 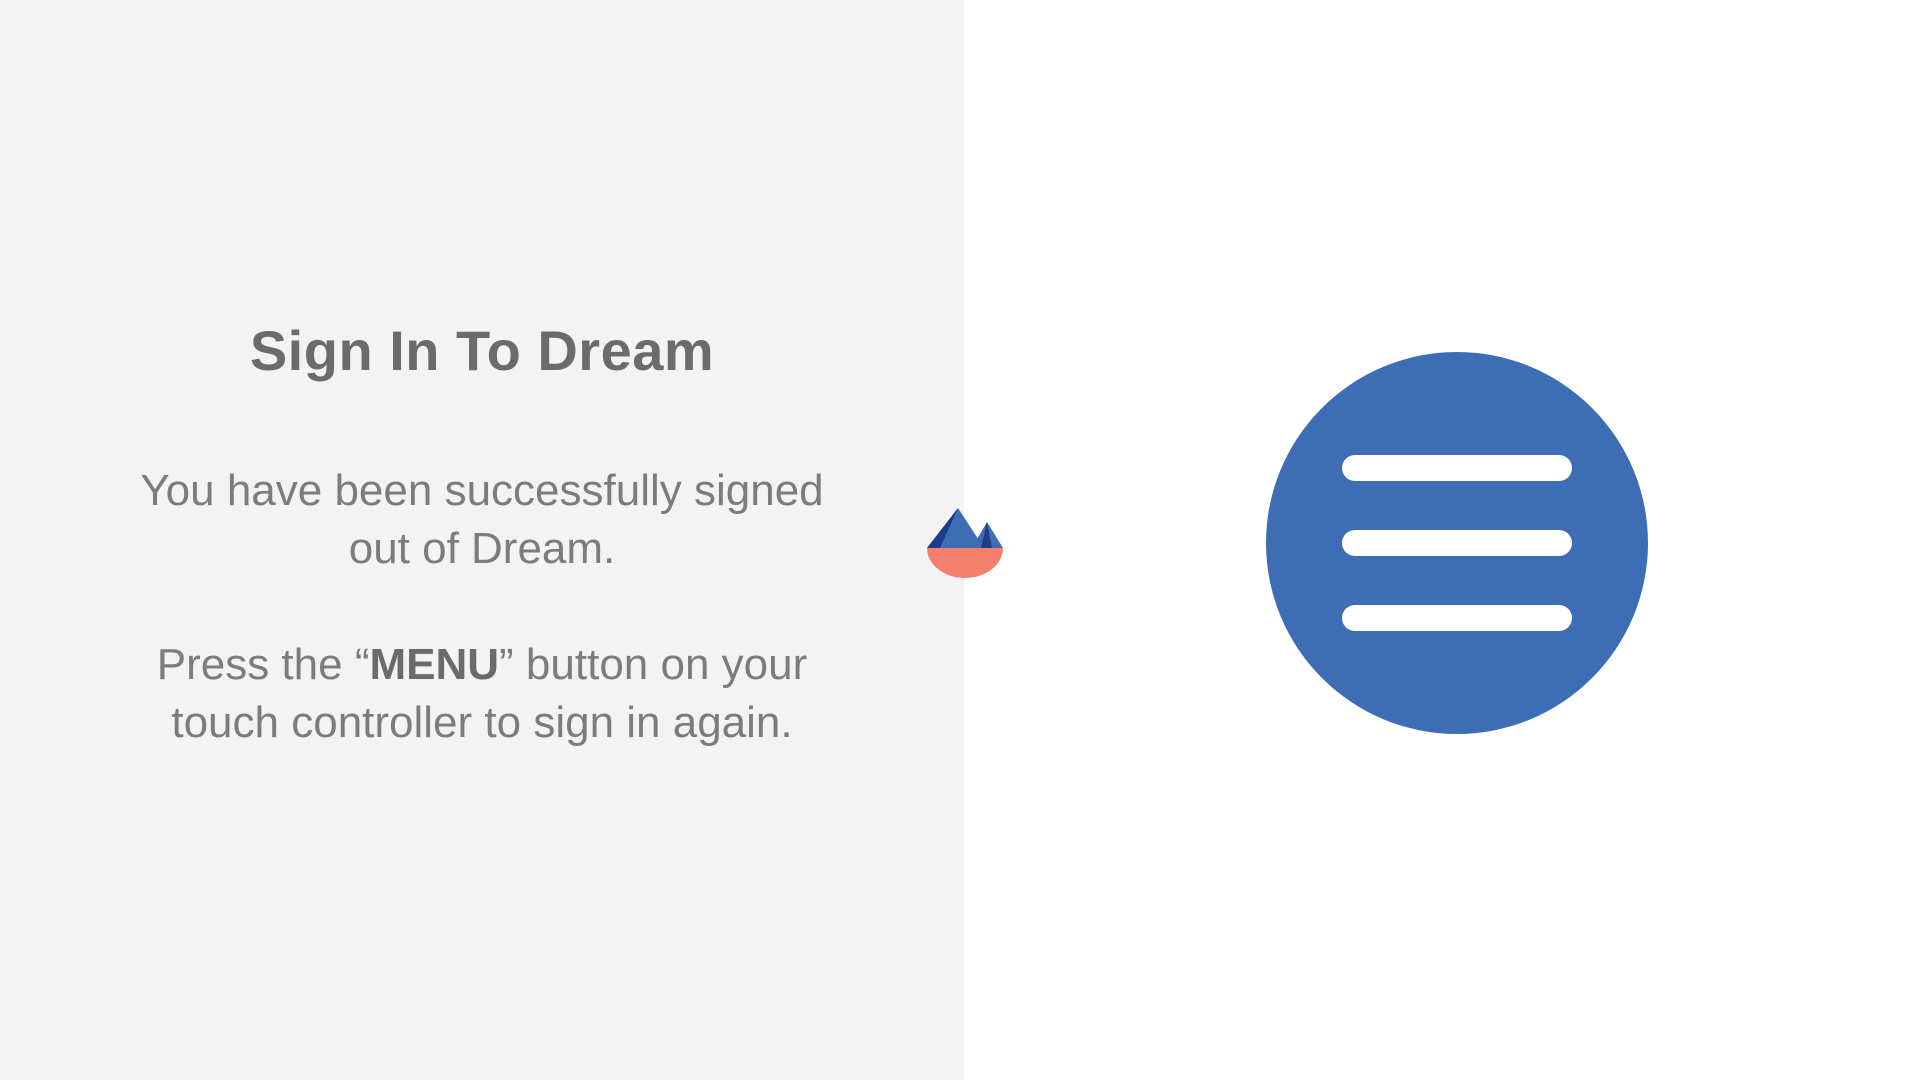 I want to click on instruction-prefix: Press the “, so click(x=263, y=664).